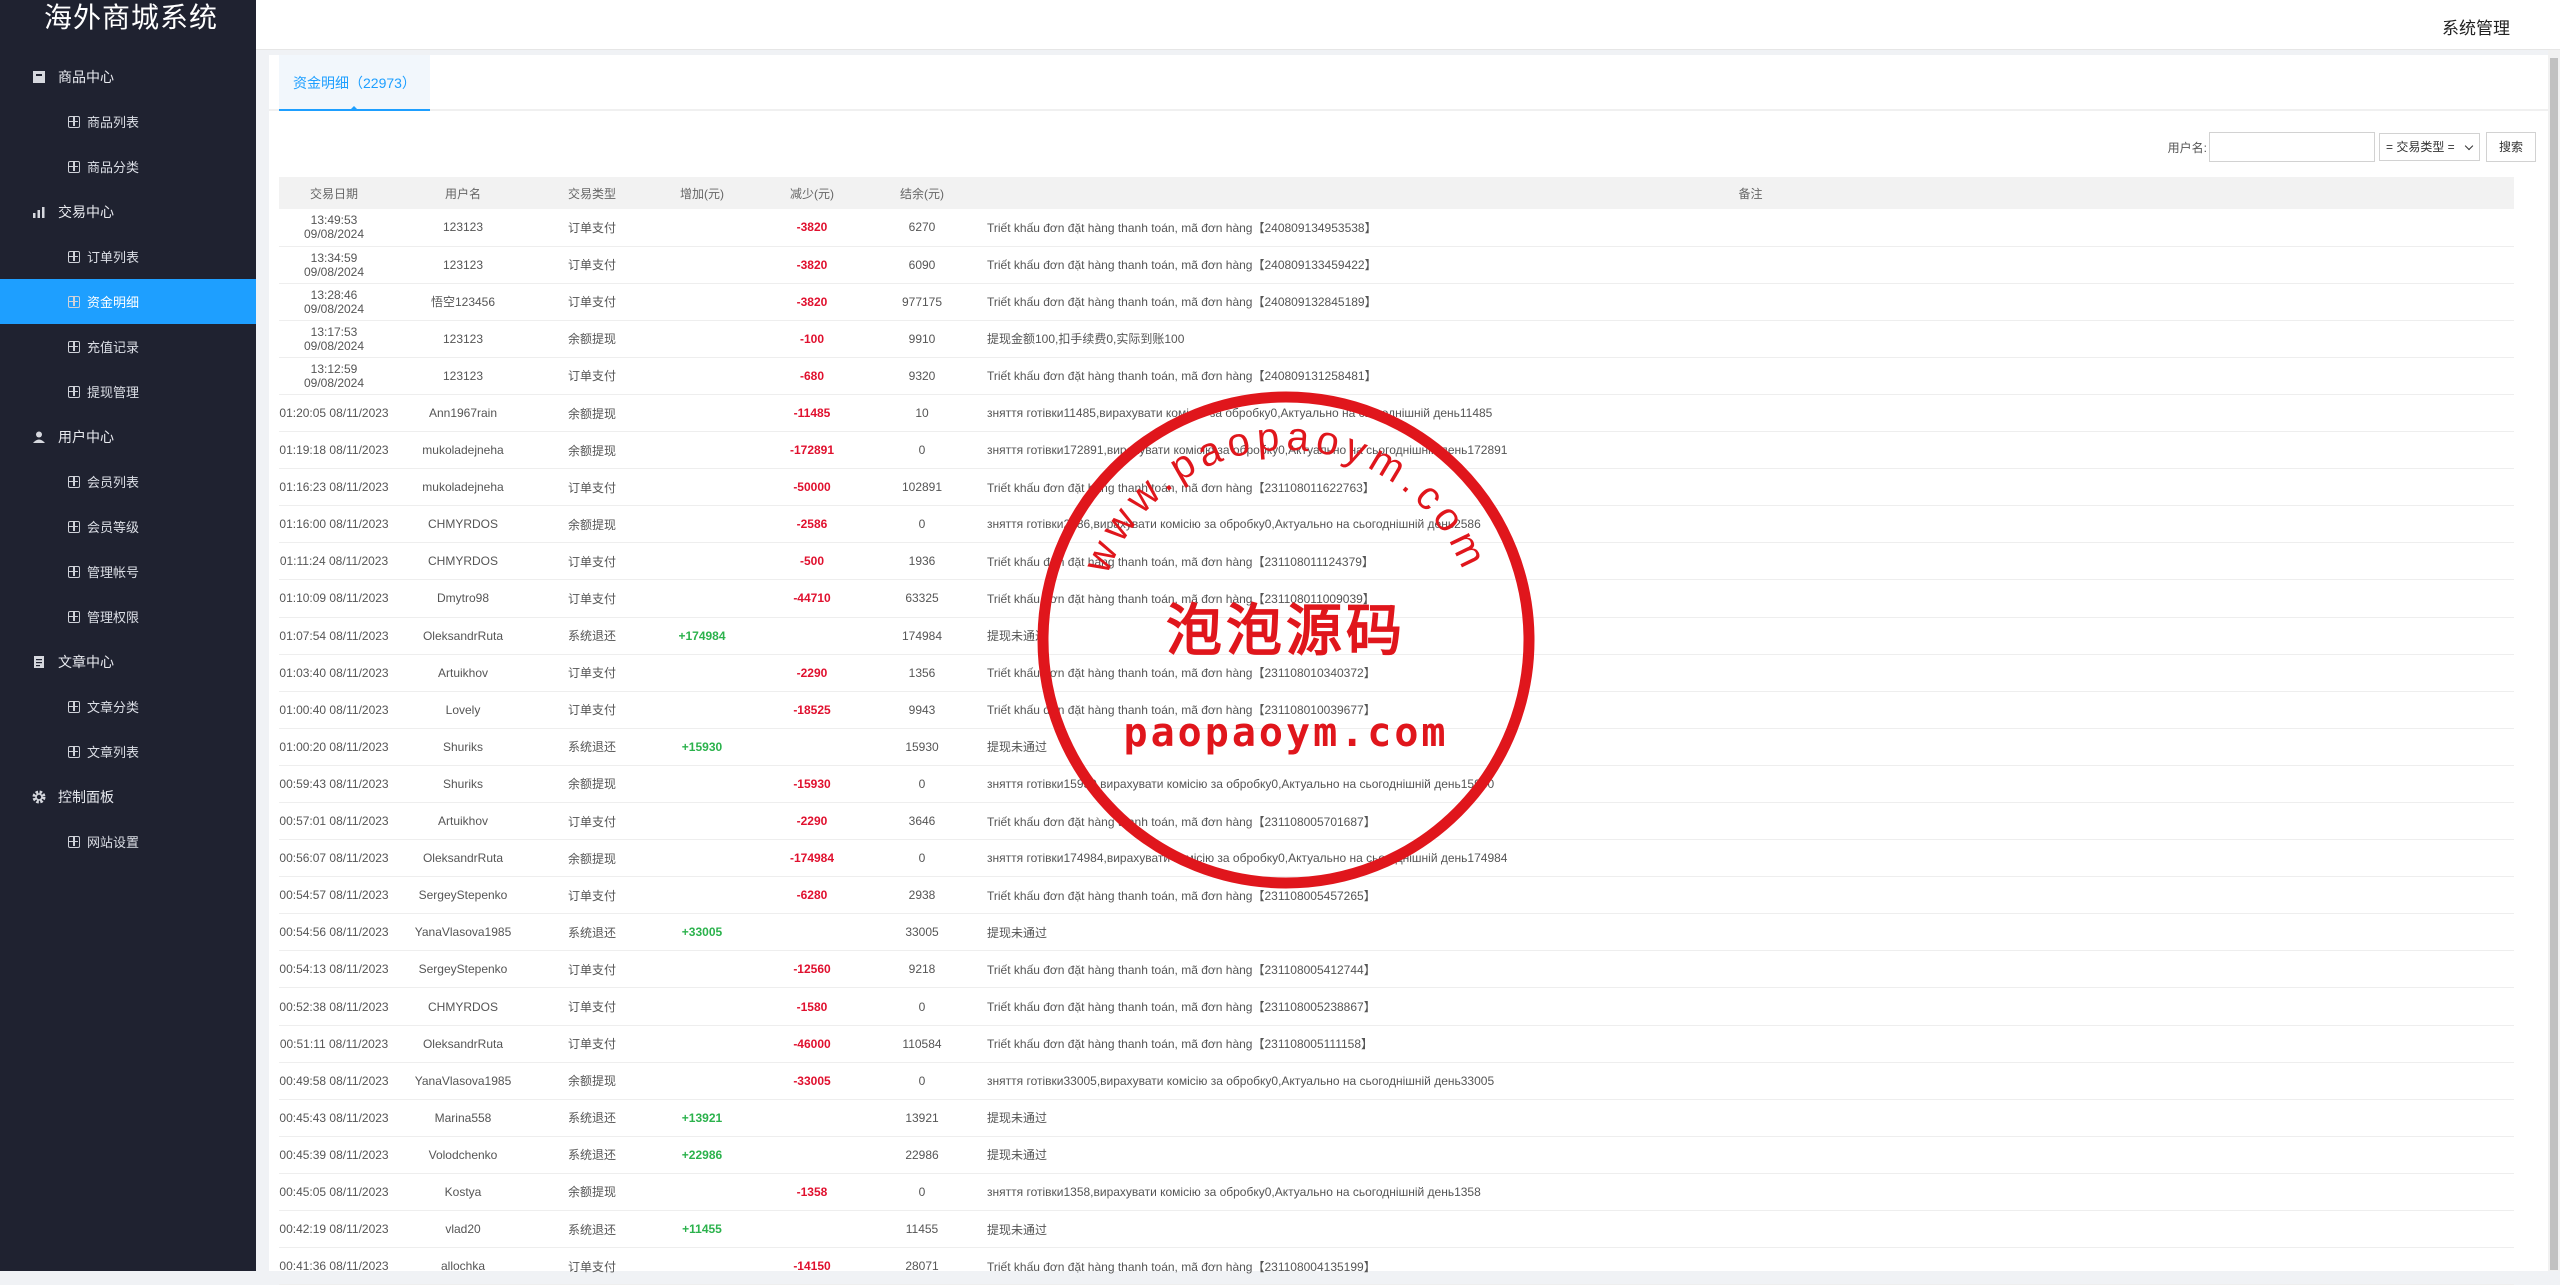  What do you see at coordinates (128, 661) in the screenshot?
I see `nav-group-13: 文章中心` at bounding box center [128, 661].